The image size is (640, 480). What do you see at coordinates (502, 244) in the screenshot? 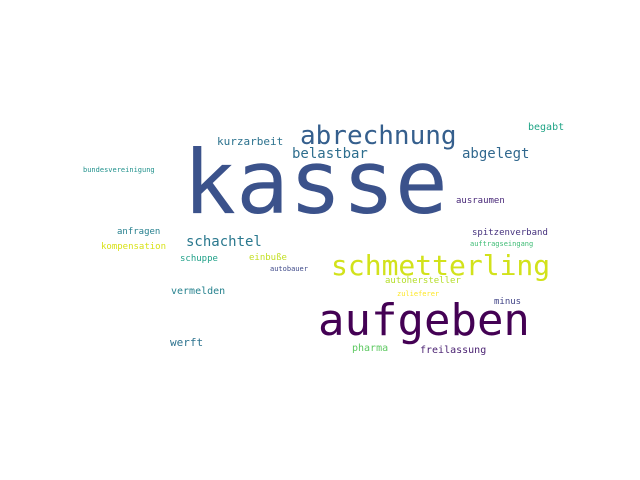
I see `word-auftragseingang: auftragseingang` at bounding box center [502, 244].